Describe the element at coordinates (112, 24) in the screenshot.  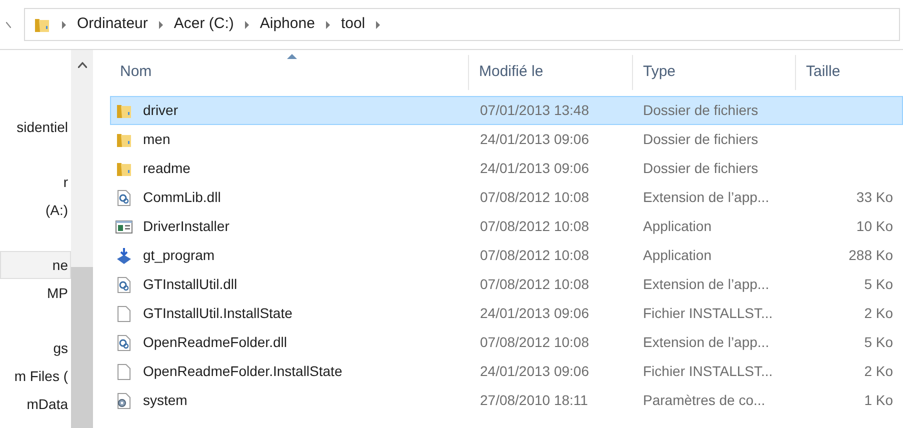
I see `breadcrumb-item: Ordinateur` at that location.